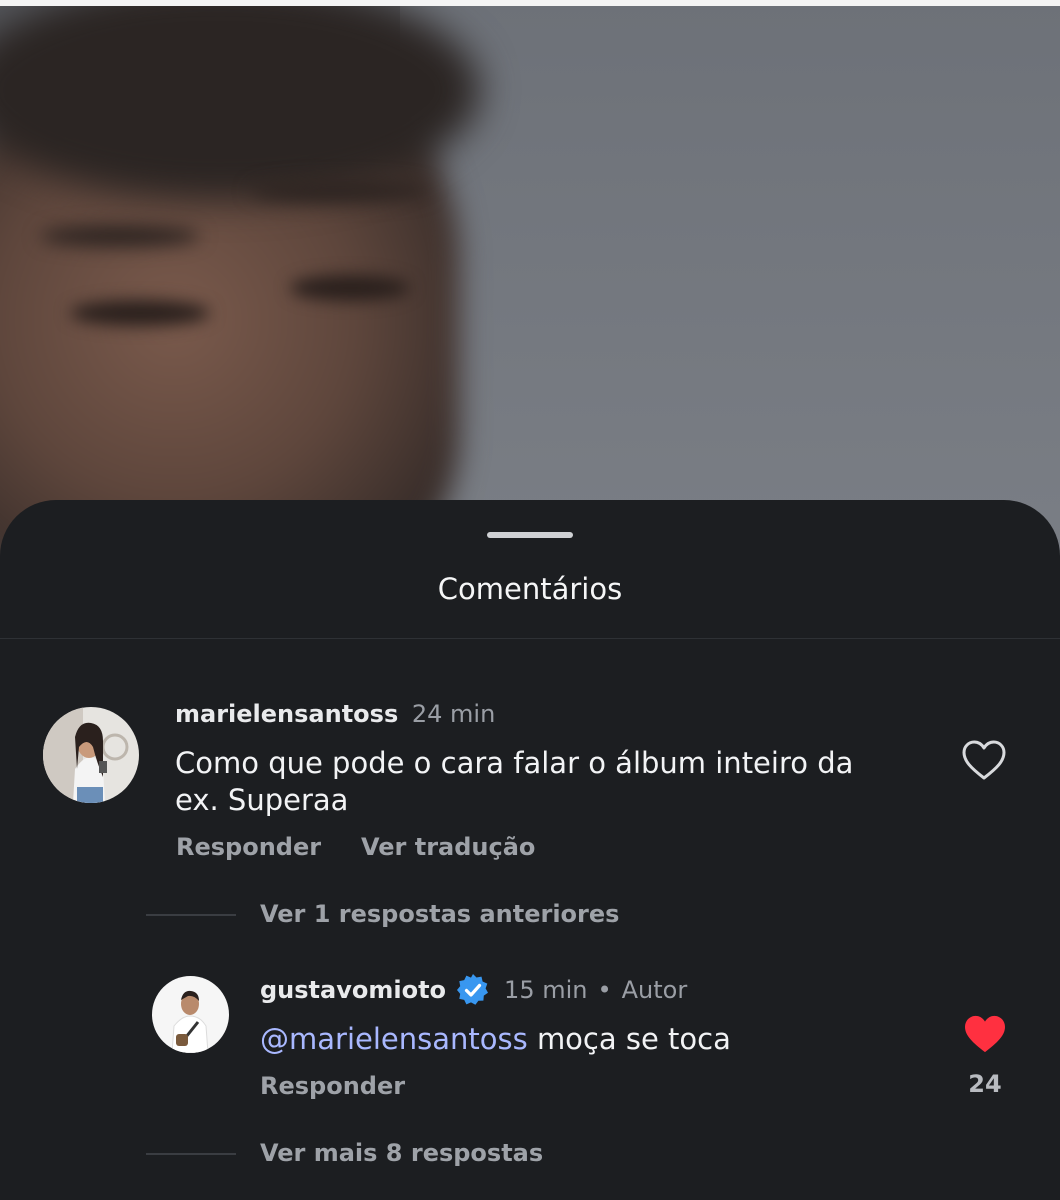  Describe the element at coordinates (140, 313) in the screenshot. I see `video-person-eye-left` at that location.